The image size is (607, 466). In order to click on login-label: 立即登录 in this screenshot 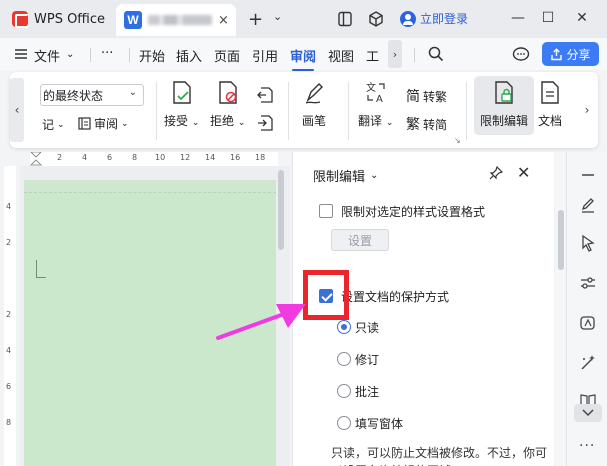, I will do `click(444, 19)`.